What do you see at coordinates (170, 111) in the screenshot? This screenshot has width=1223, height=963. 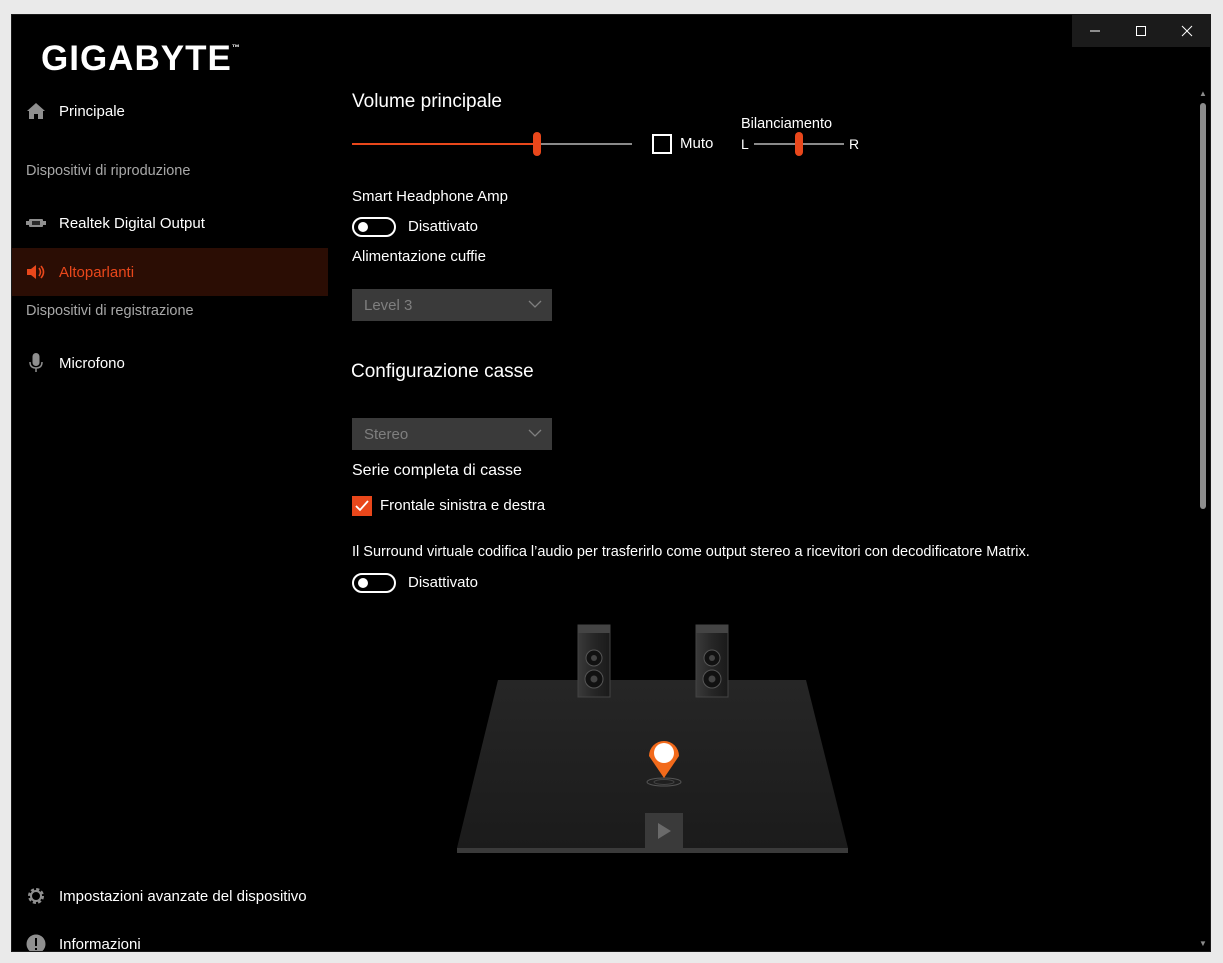 I see `sidebar-item-home: Principale` at bounding box center [170, 111].